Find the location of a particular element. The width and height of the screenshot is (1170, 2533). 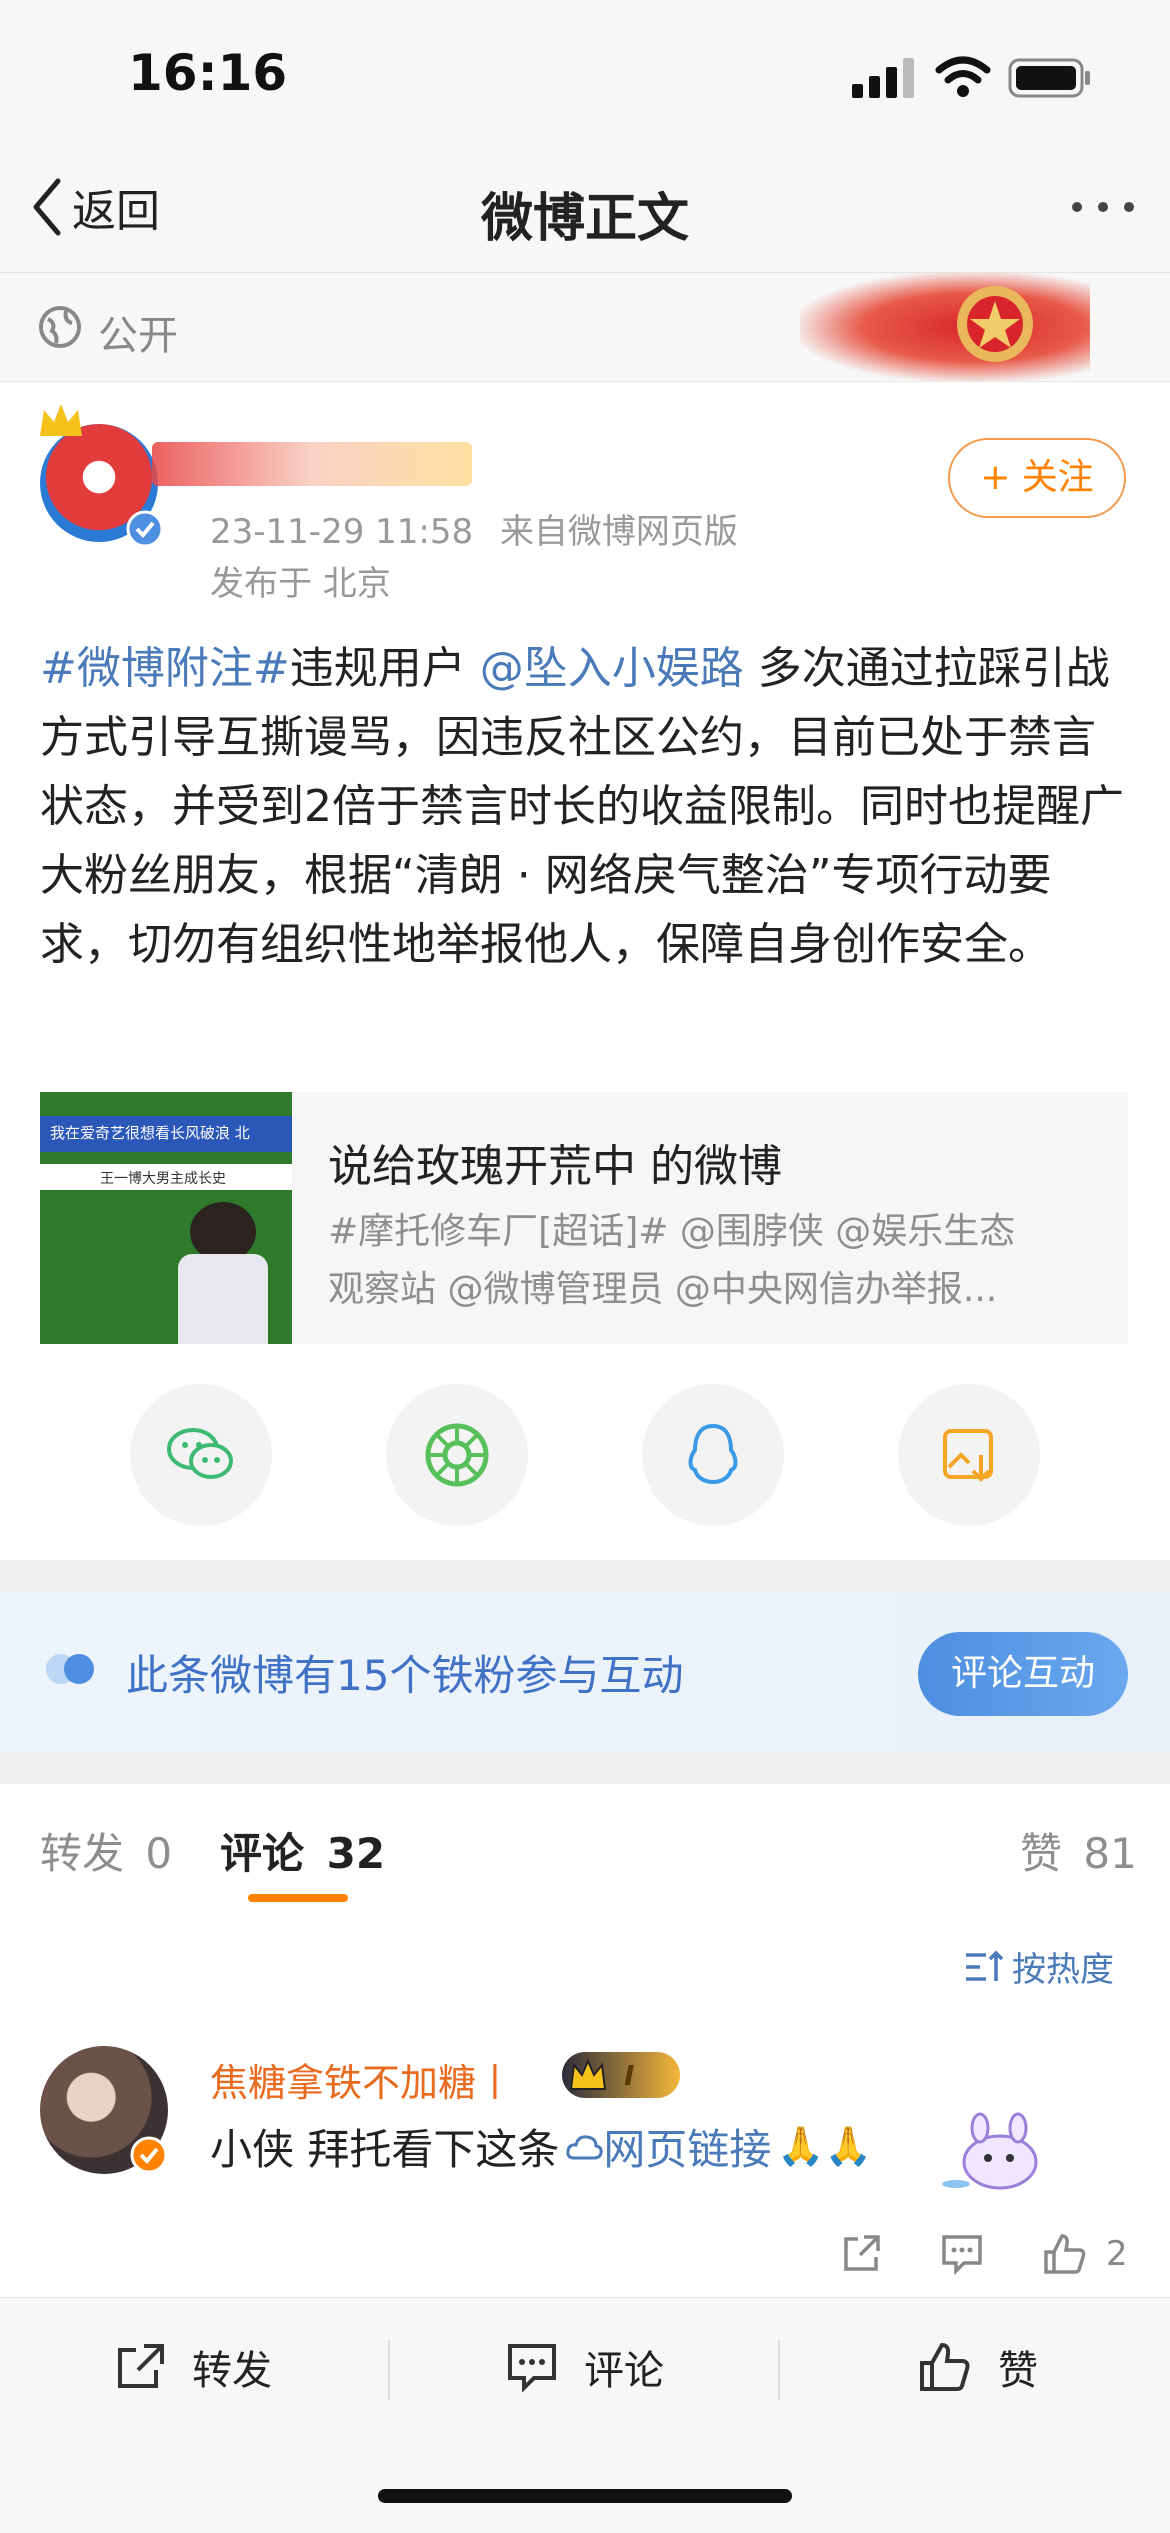

fan-level-text: I is located at coordinates (629, 2075).